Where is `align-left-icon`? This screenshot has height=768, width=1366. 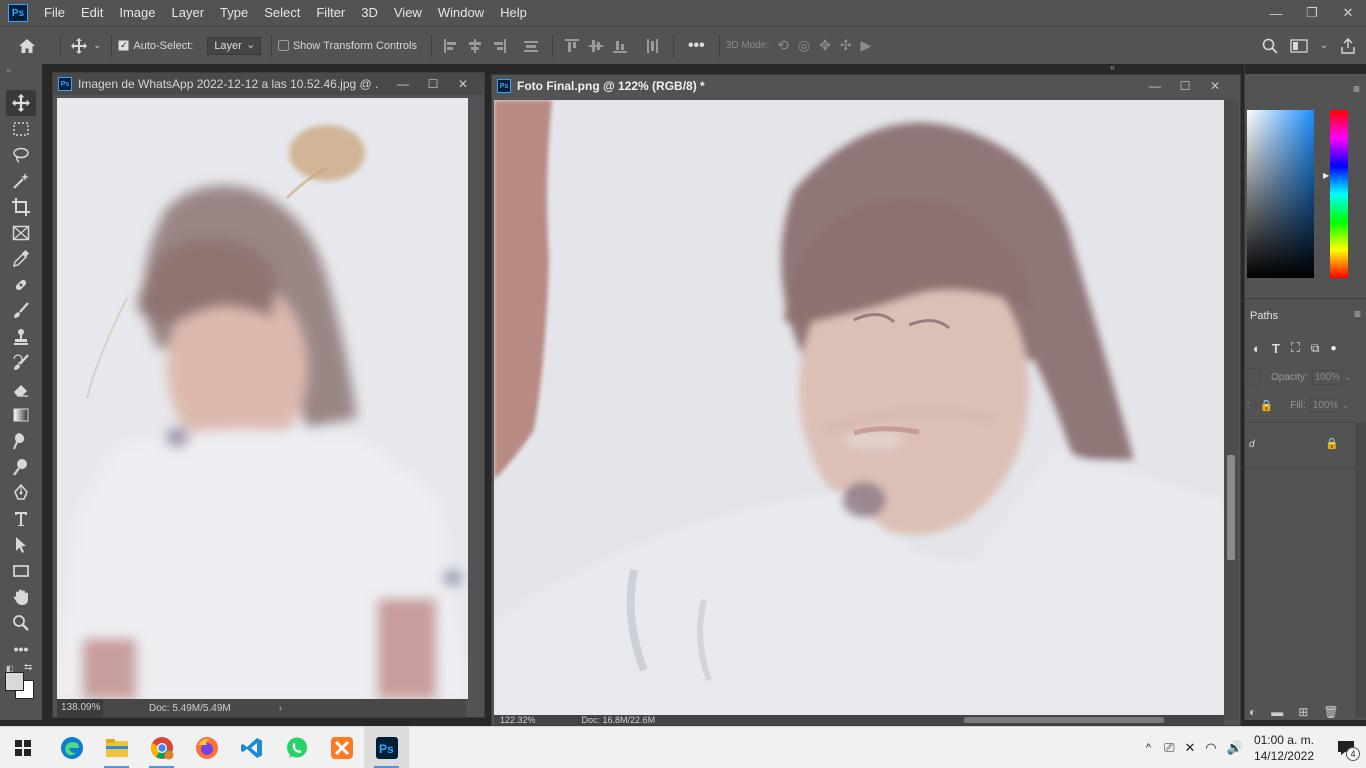
align-left-icon is located at coordinates (450, 45).